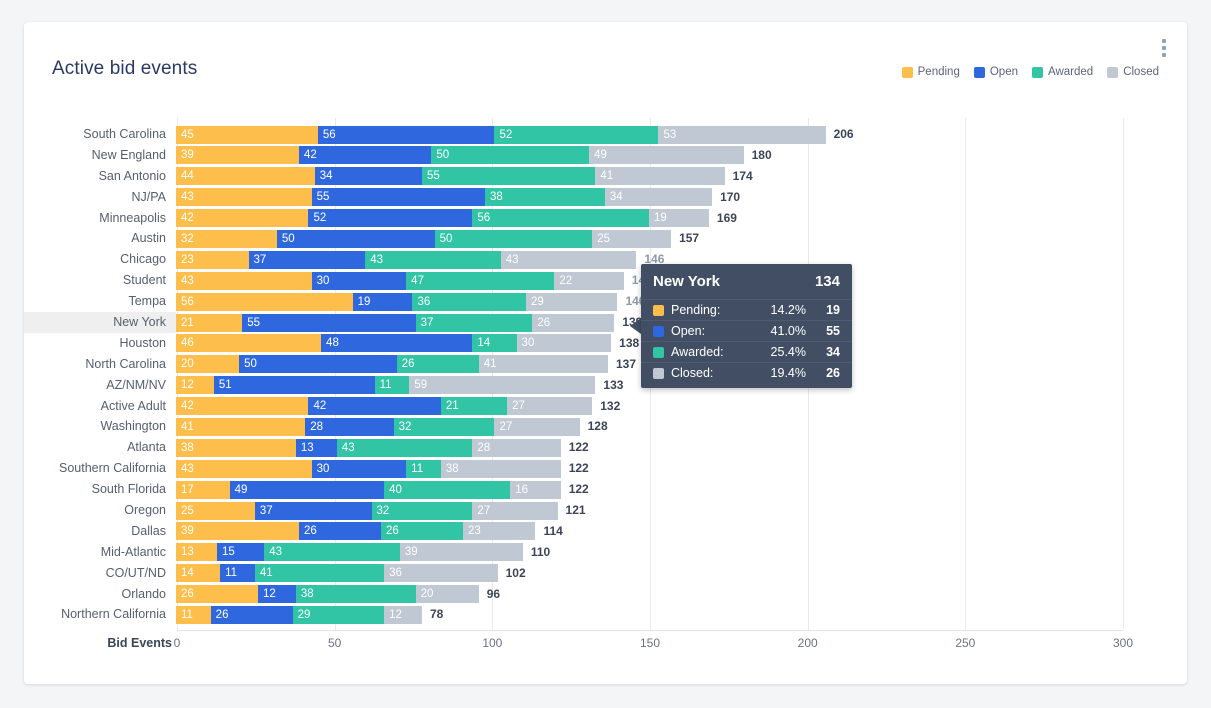  Describe the element at coordinates (447, 594) in the screenshot. I see `bar-segment-closed: 20` at that location.